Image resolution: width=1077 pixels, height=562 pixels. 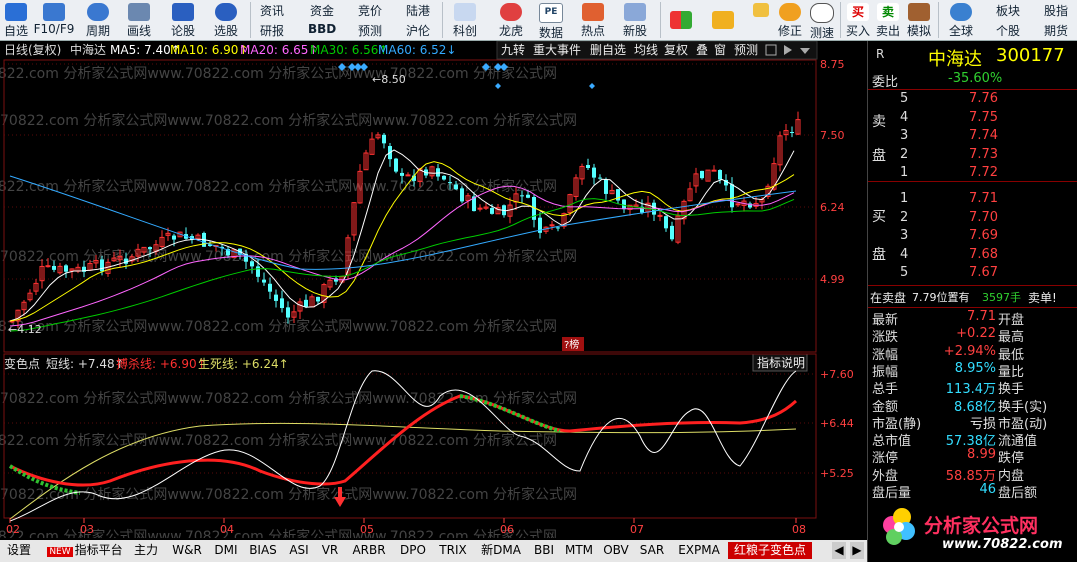 I want to click on stat-label: 量比, so click(x=1011, y=372).